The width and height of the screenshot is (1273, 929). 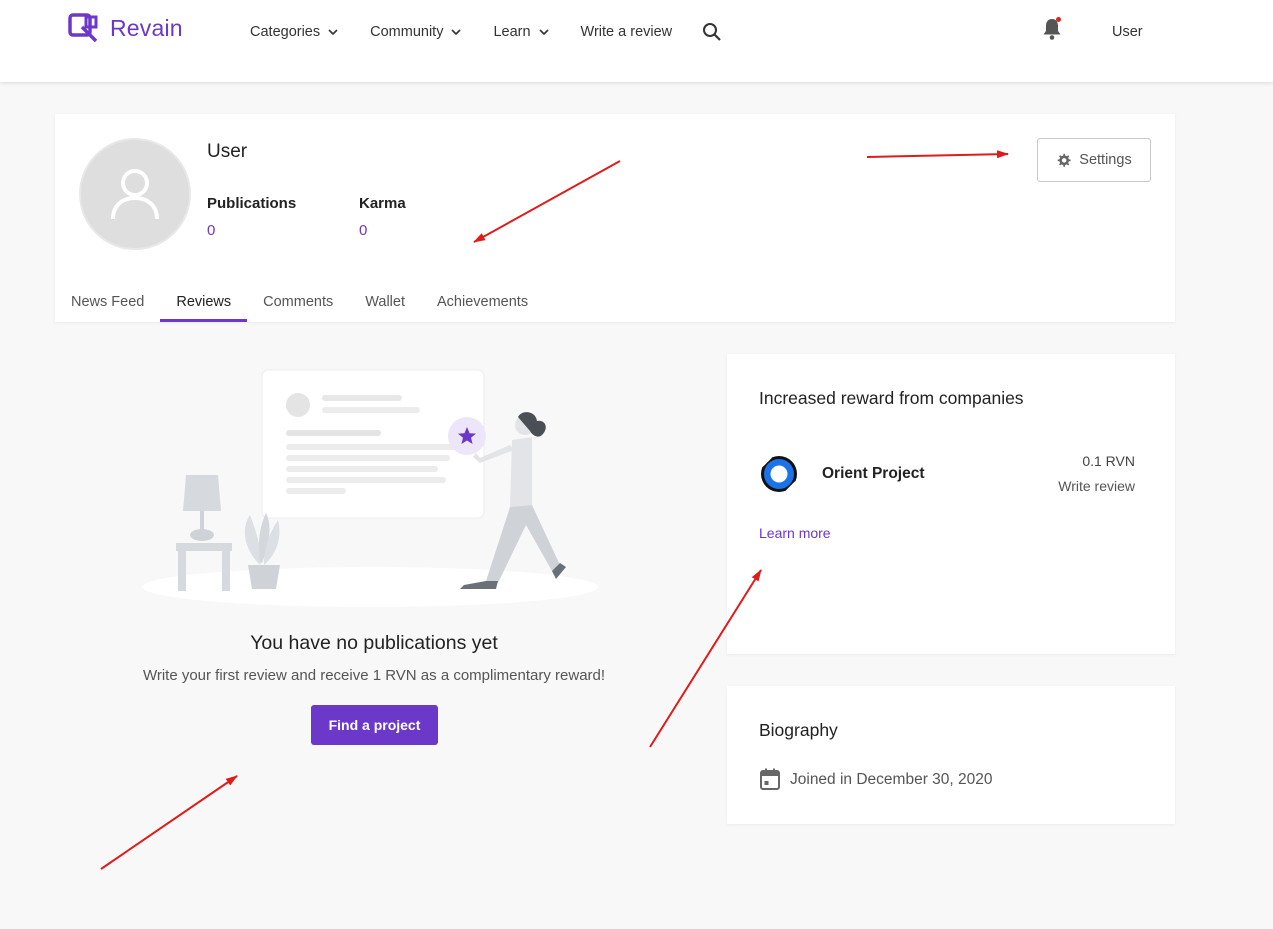 I want to click on settings-label: Settings, so click(x=1105, y=160).